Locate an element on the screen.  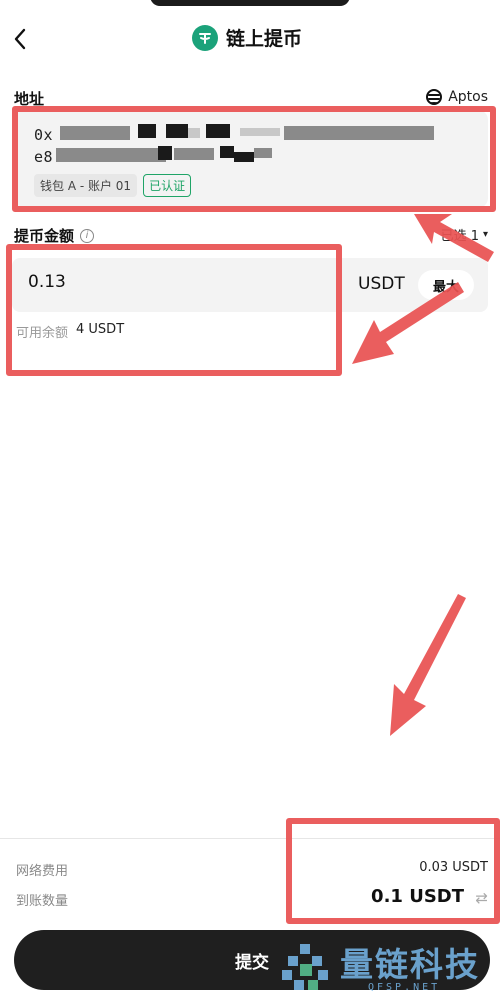
amount-value: 0.13 is located at coordinates (47, 282).